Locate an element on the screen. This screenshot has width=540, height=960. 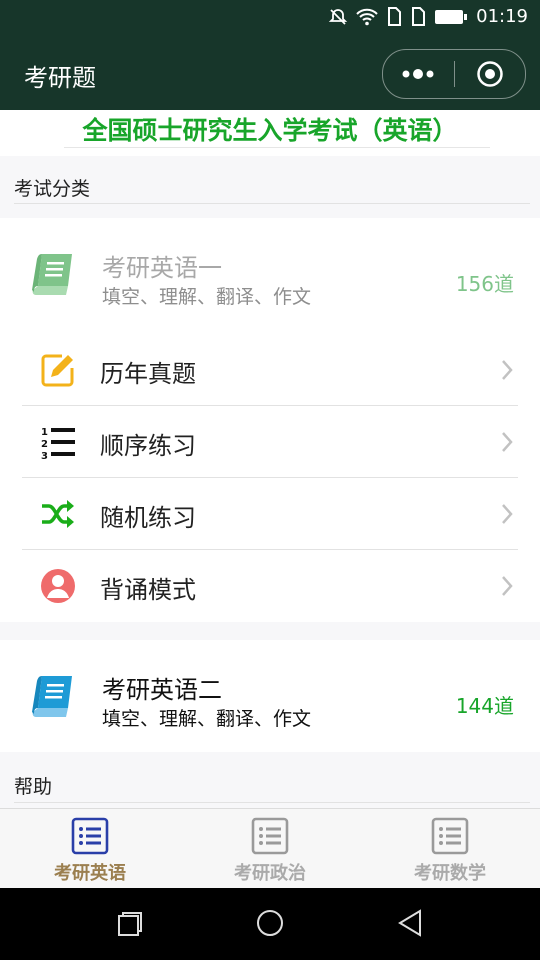
page-heading: 全国硕士研究生入学考试（英语） is located at coordinates (270, 133).